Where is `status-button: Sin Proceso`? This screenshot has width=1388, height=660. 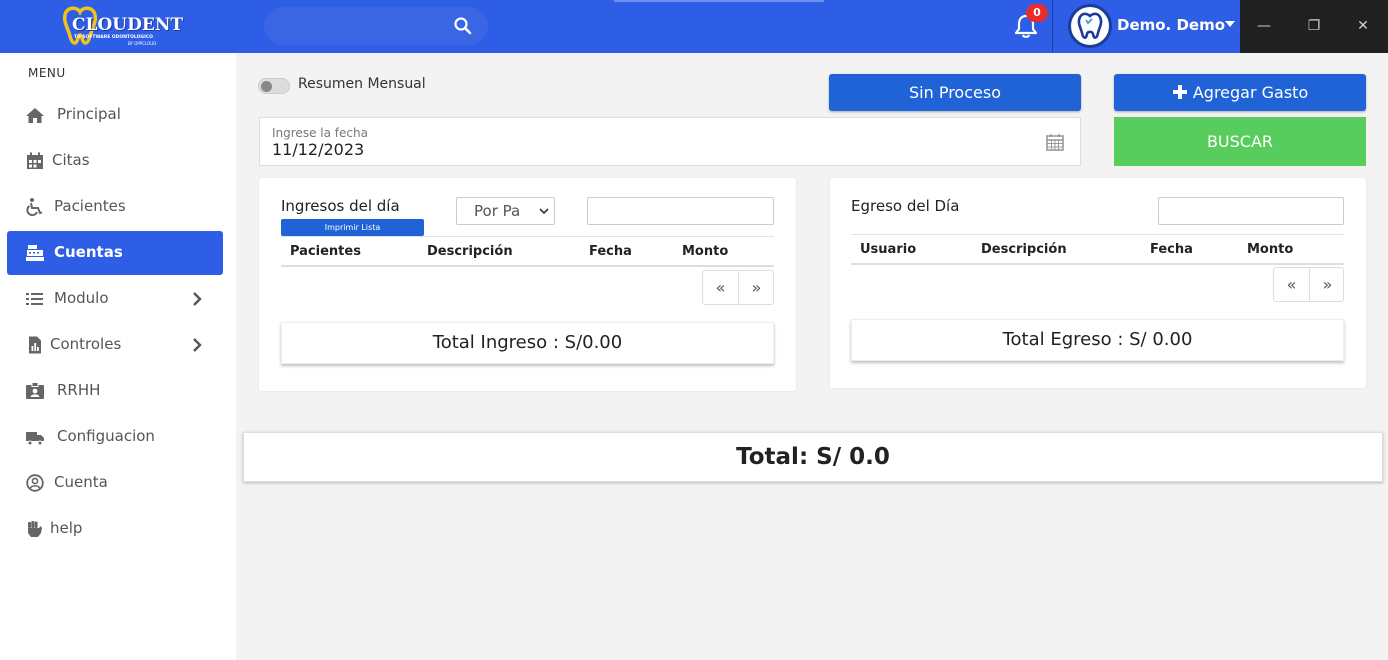 status-button: Sin Proceso is located at coordinates (955, 92).